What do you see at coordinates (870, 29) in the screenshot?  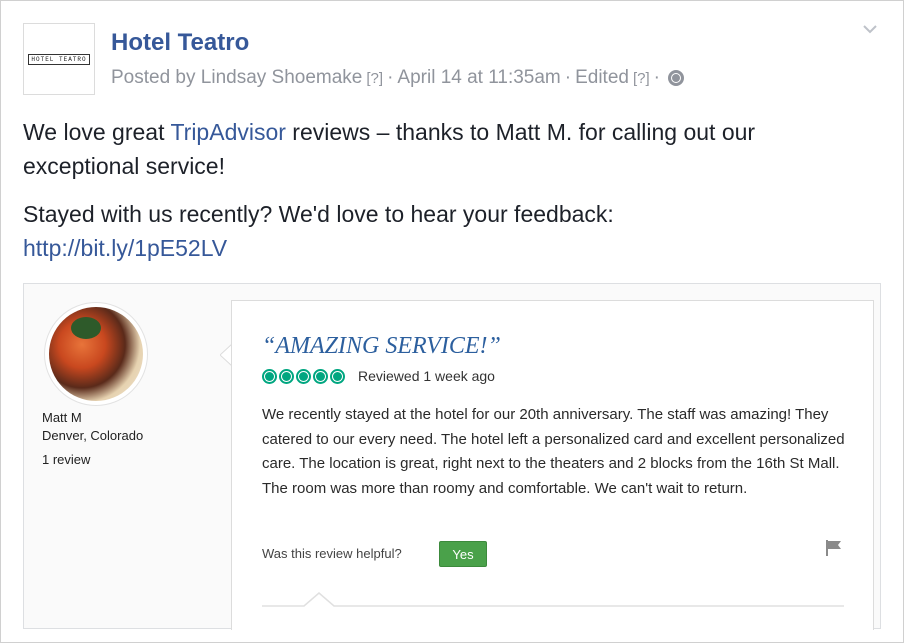 I see `chevron-down-icon` at bounding box center [870, 29].